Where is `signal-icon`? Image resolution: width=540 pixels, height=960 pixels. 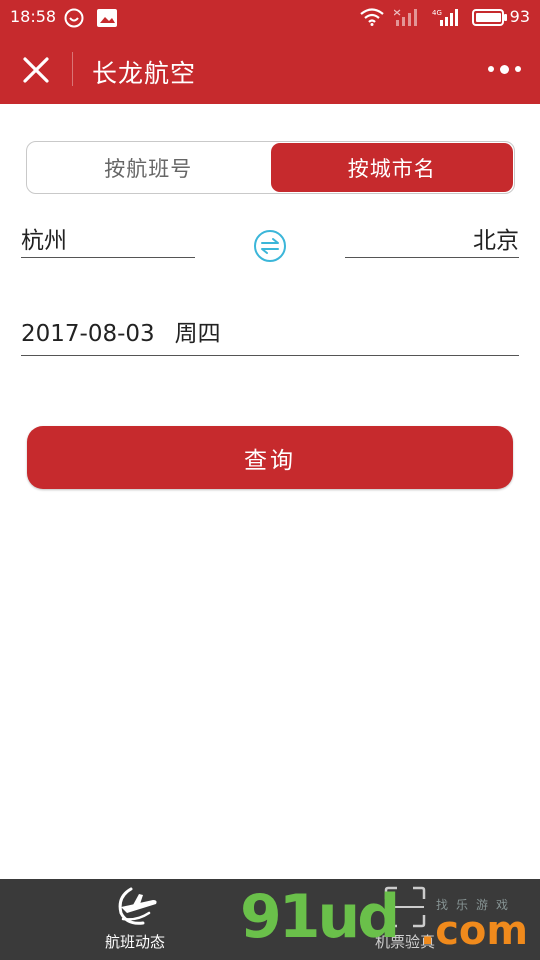 signal-icon is located at coordinates (407, 19).